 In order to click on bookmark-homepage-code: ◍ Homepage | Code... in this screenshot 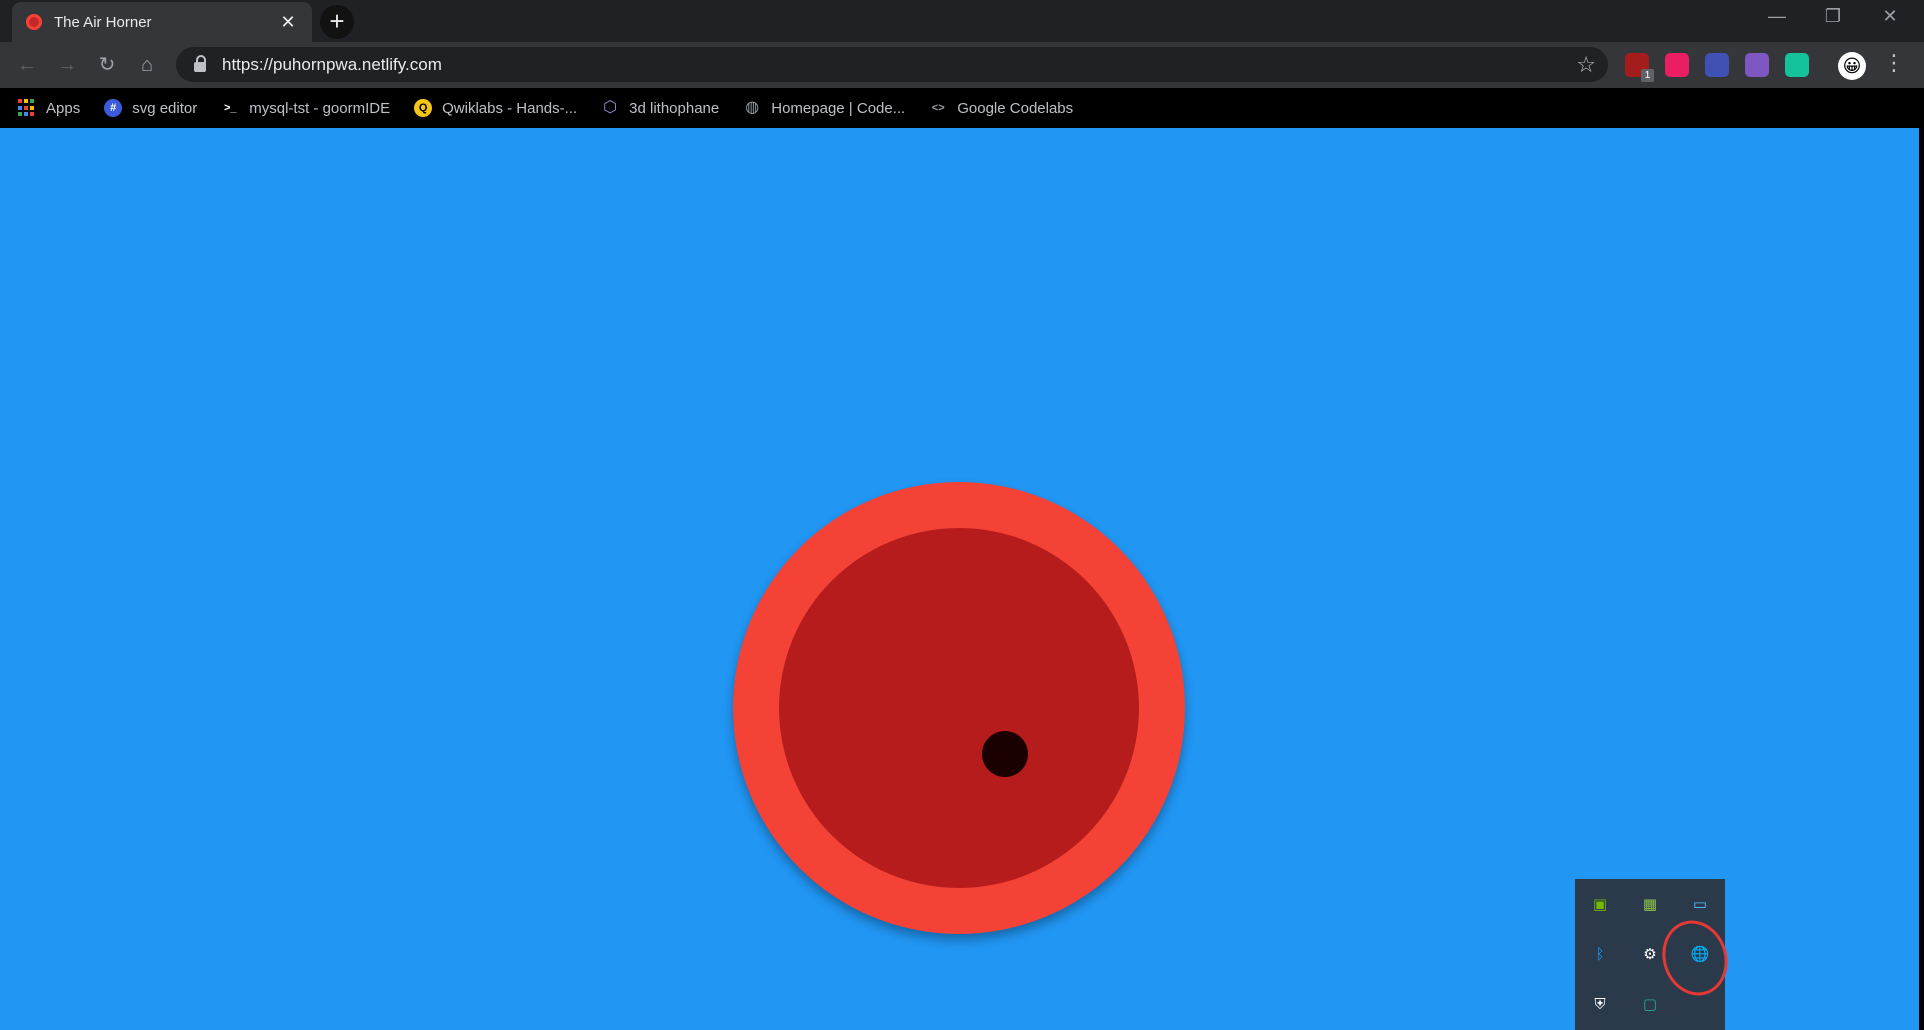, I will do `click(824, 108)`.